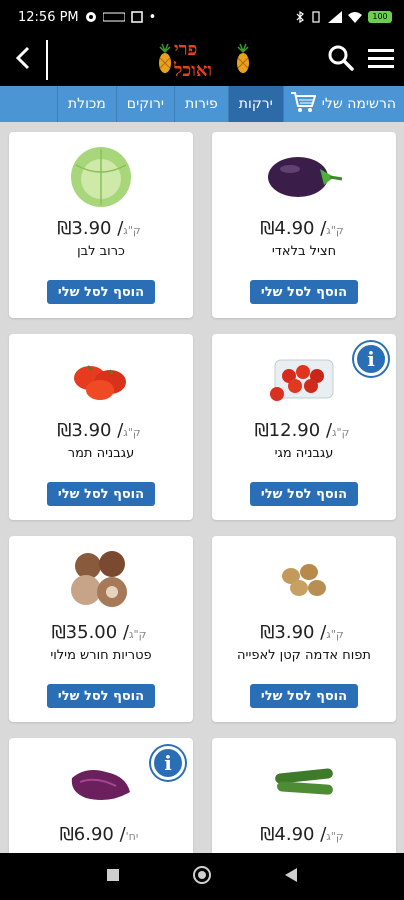 The image size is (404, 900). What do you see at coordinates (91, 17) in the screenshot?
I see `app-notification-icon` at bounding box center [91, 17].